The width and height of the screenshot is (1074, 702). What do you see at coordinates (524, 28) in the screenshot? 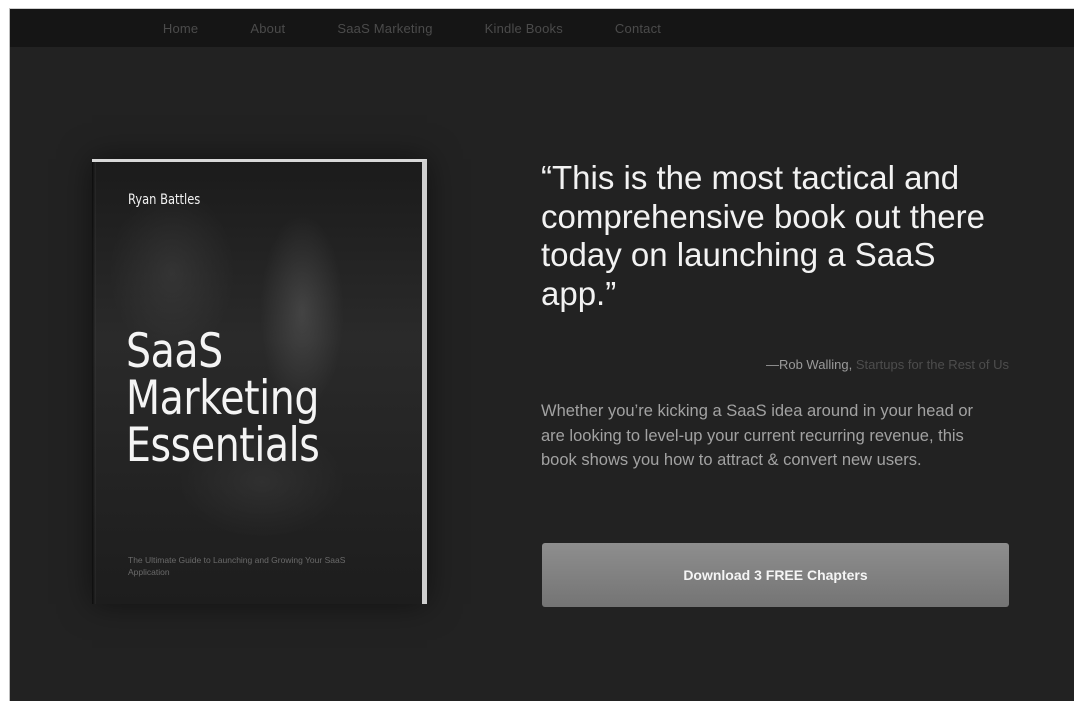
I see `nav-kindle-books-link: Kindle Books` at bounding box center [524, 28].